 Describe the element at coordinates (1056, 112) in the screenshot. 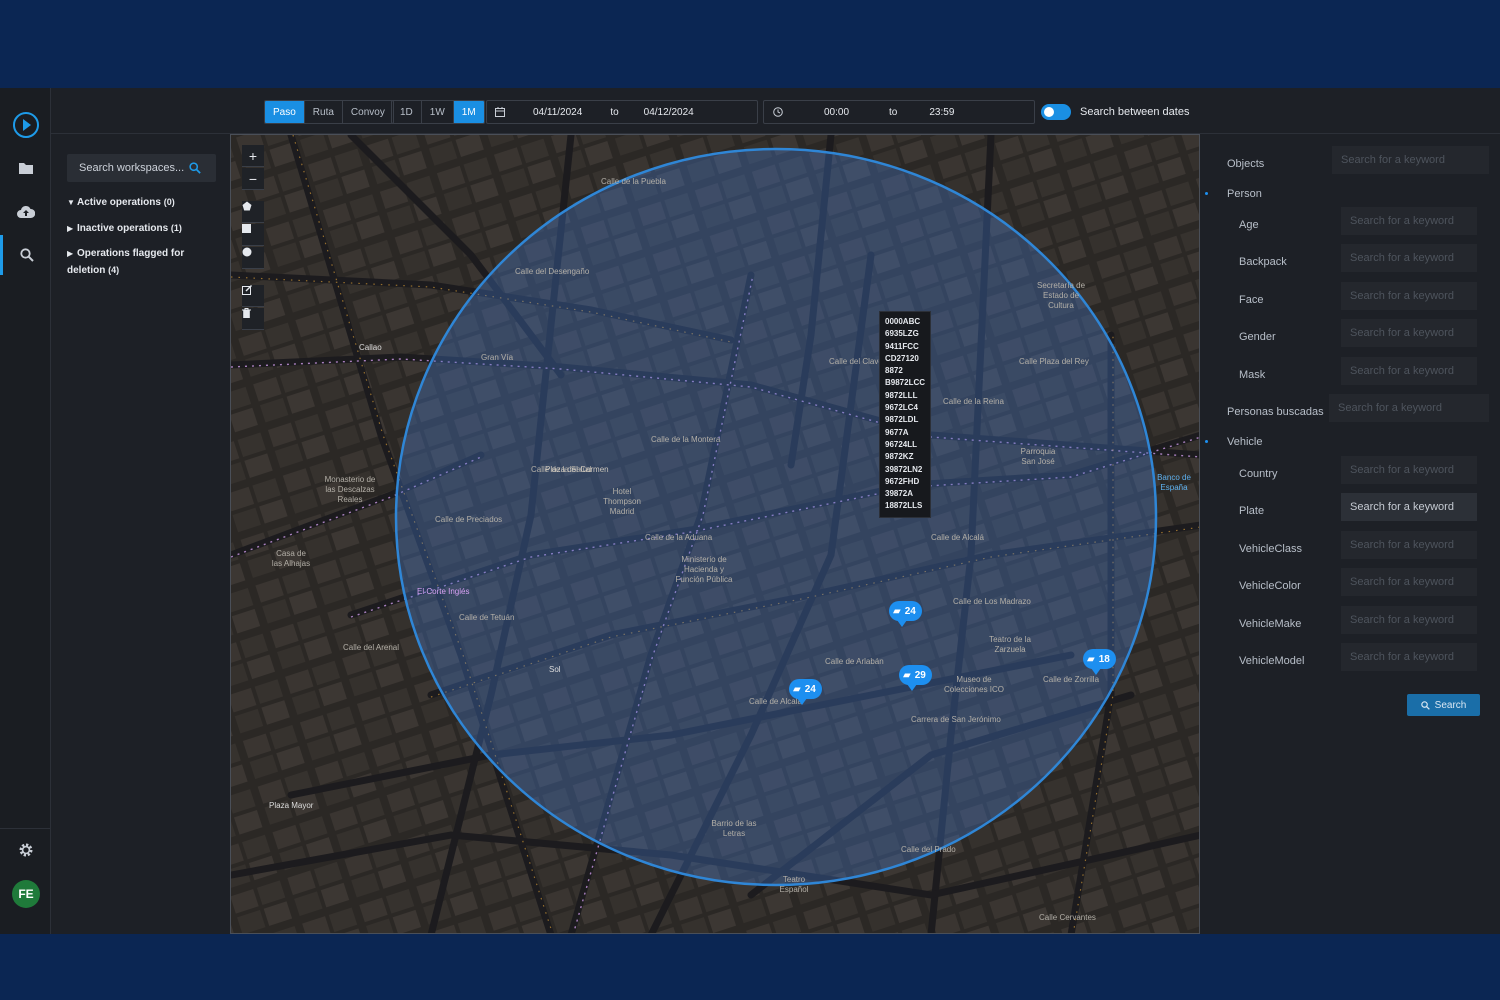

I see `search-between-dates-toggle` at that location.